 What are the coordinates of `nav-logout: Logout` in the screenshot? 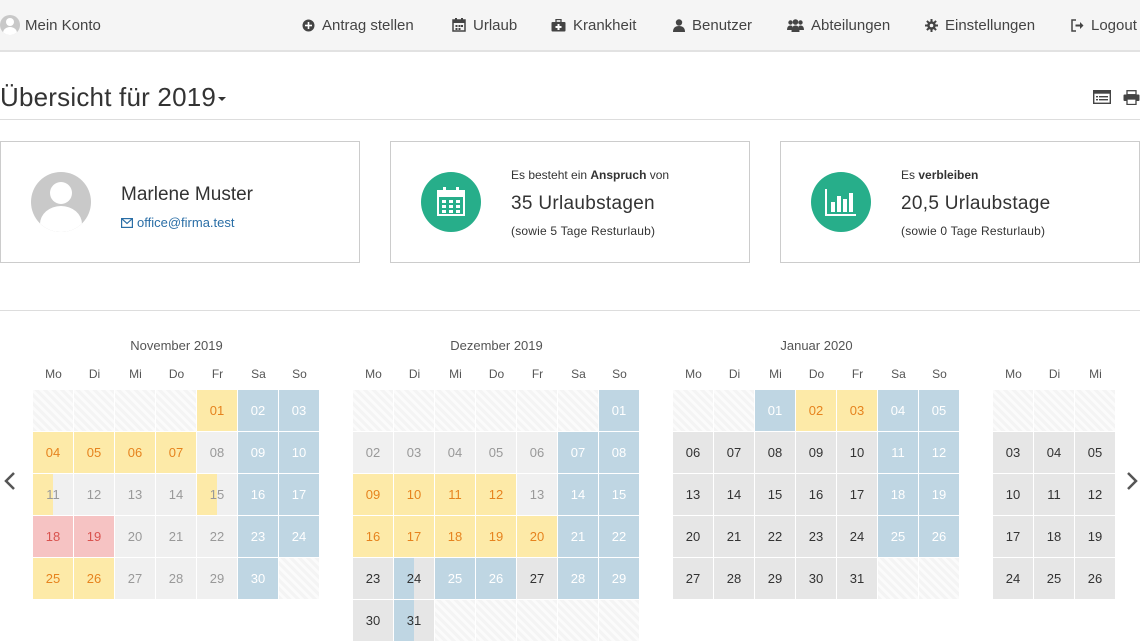 It's located at (1104, 25).